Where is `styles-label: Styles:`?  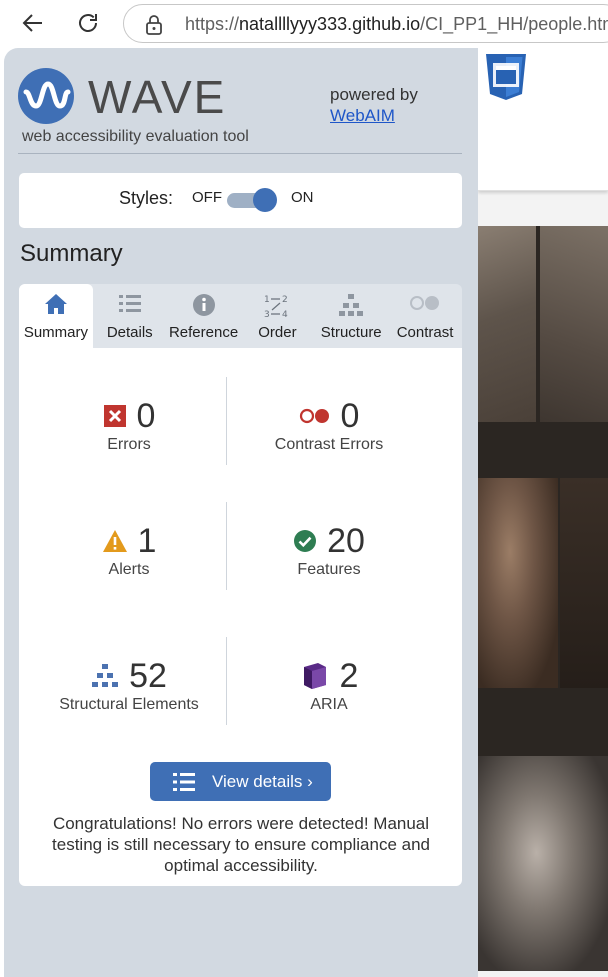
styles-label: Styles: is located at coordinates (146, 198).